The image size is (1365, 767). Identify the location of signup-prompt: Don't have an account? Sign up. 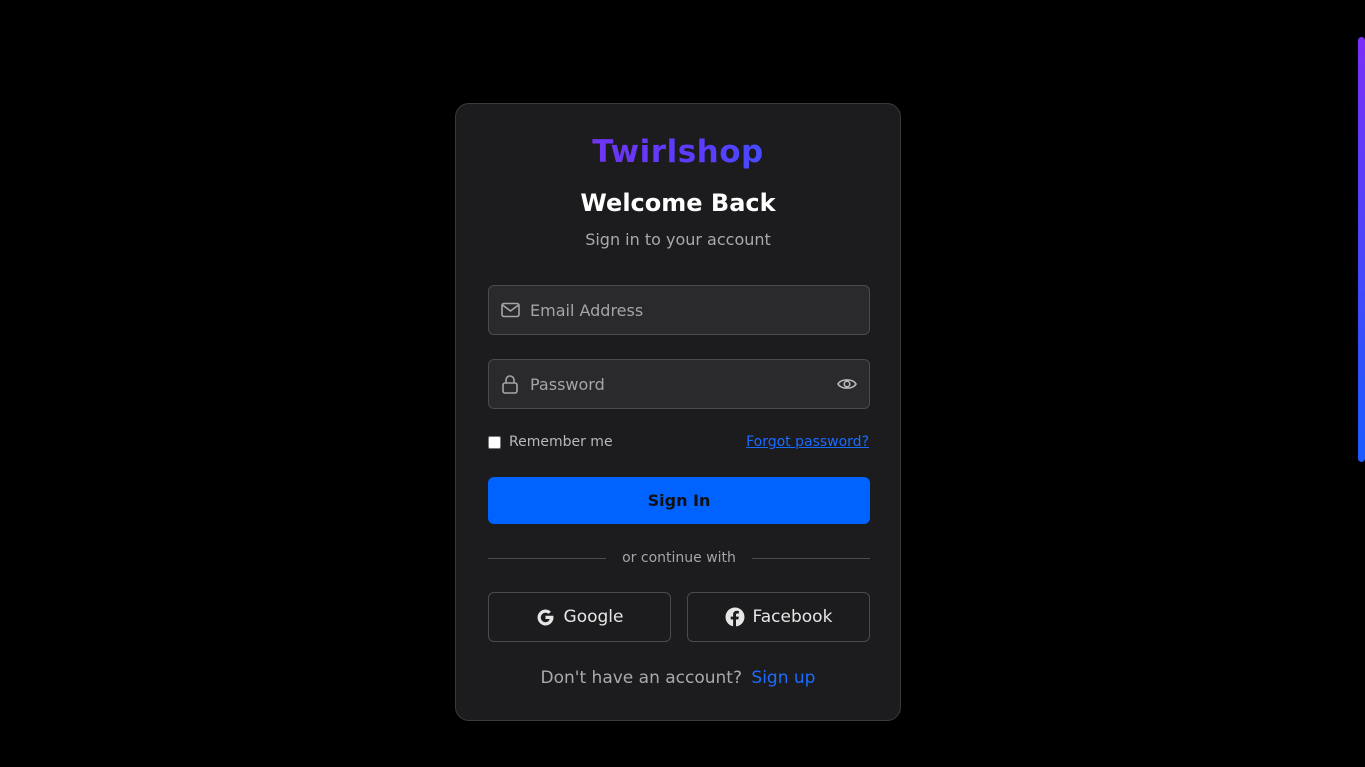
(678, 678).